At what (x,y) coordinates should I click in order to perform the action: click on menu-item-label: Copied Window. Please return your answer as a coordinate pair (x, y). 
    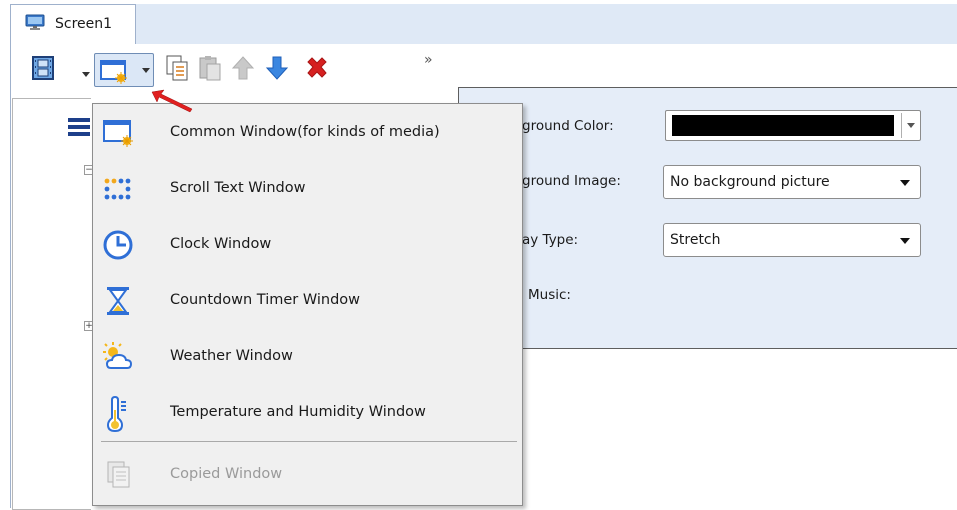
    Looking at the image, I should click on (226, 474).